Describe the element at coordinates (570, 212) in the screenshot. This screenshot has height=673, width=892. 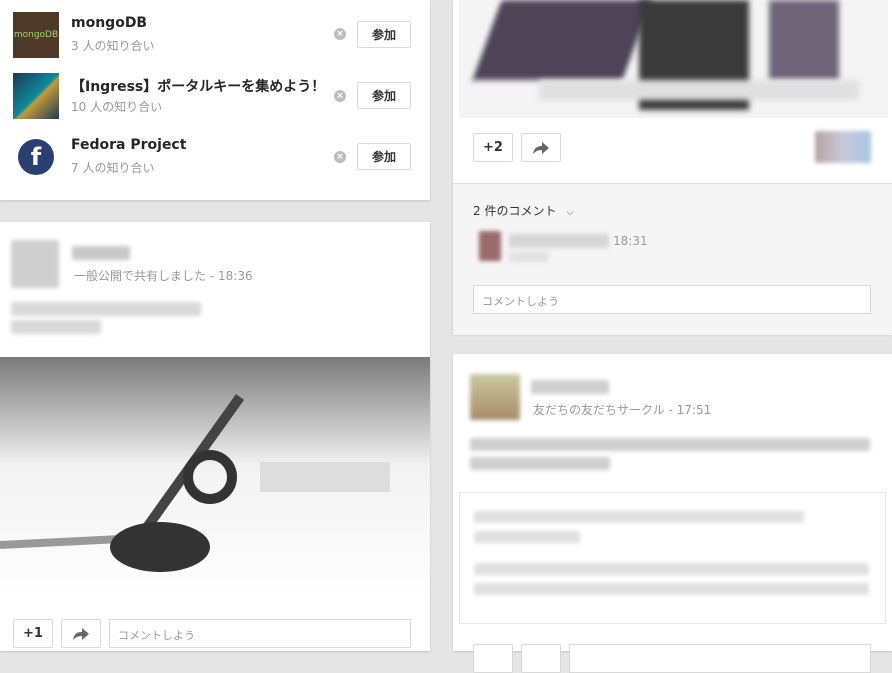
I see `chevron-down-icon: ⌵` at that location.